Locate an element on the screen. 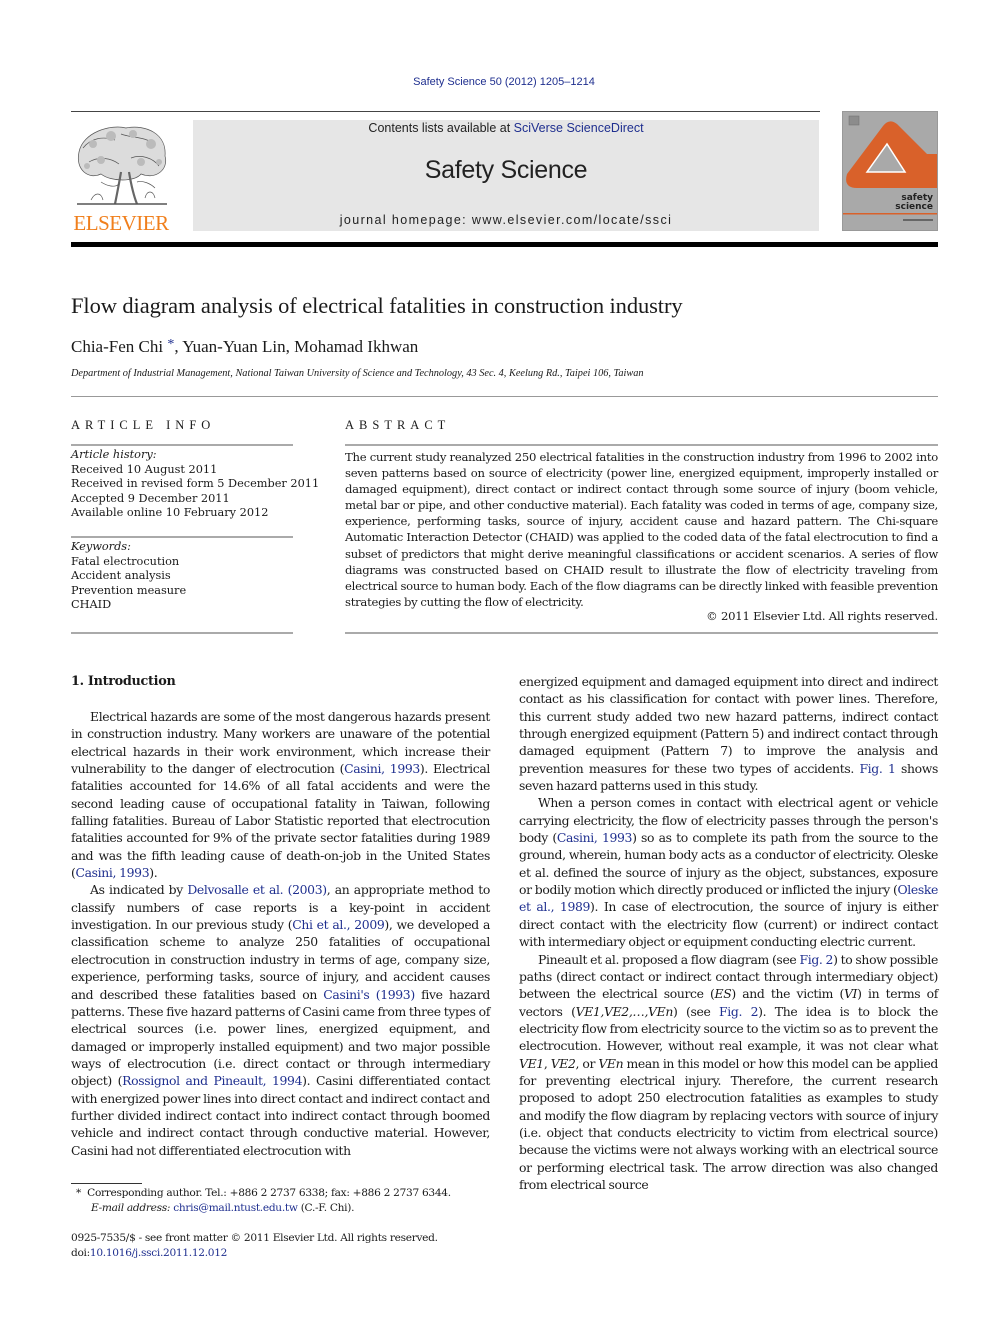  history-item: Available online 10 February 2012 is located at coordinates (170, 512).